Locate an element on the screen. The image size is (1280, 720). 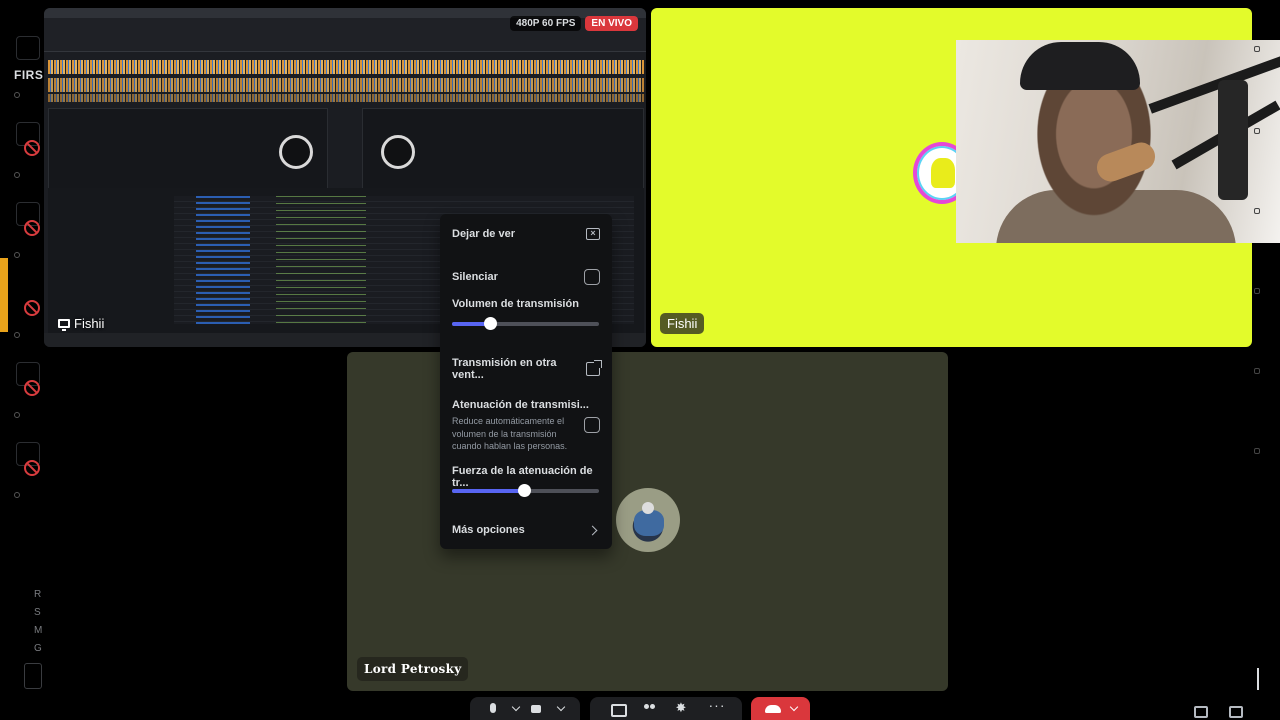
participant-name-tag: Lord Petrosky is located at coordinates (413, 669).